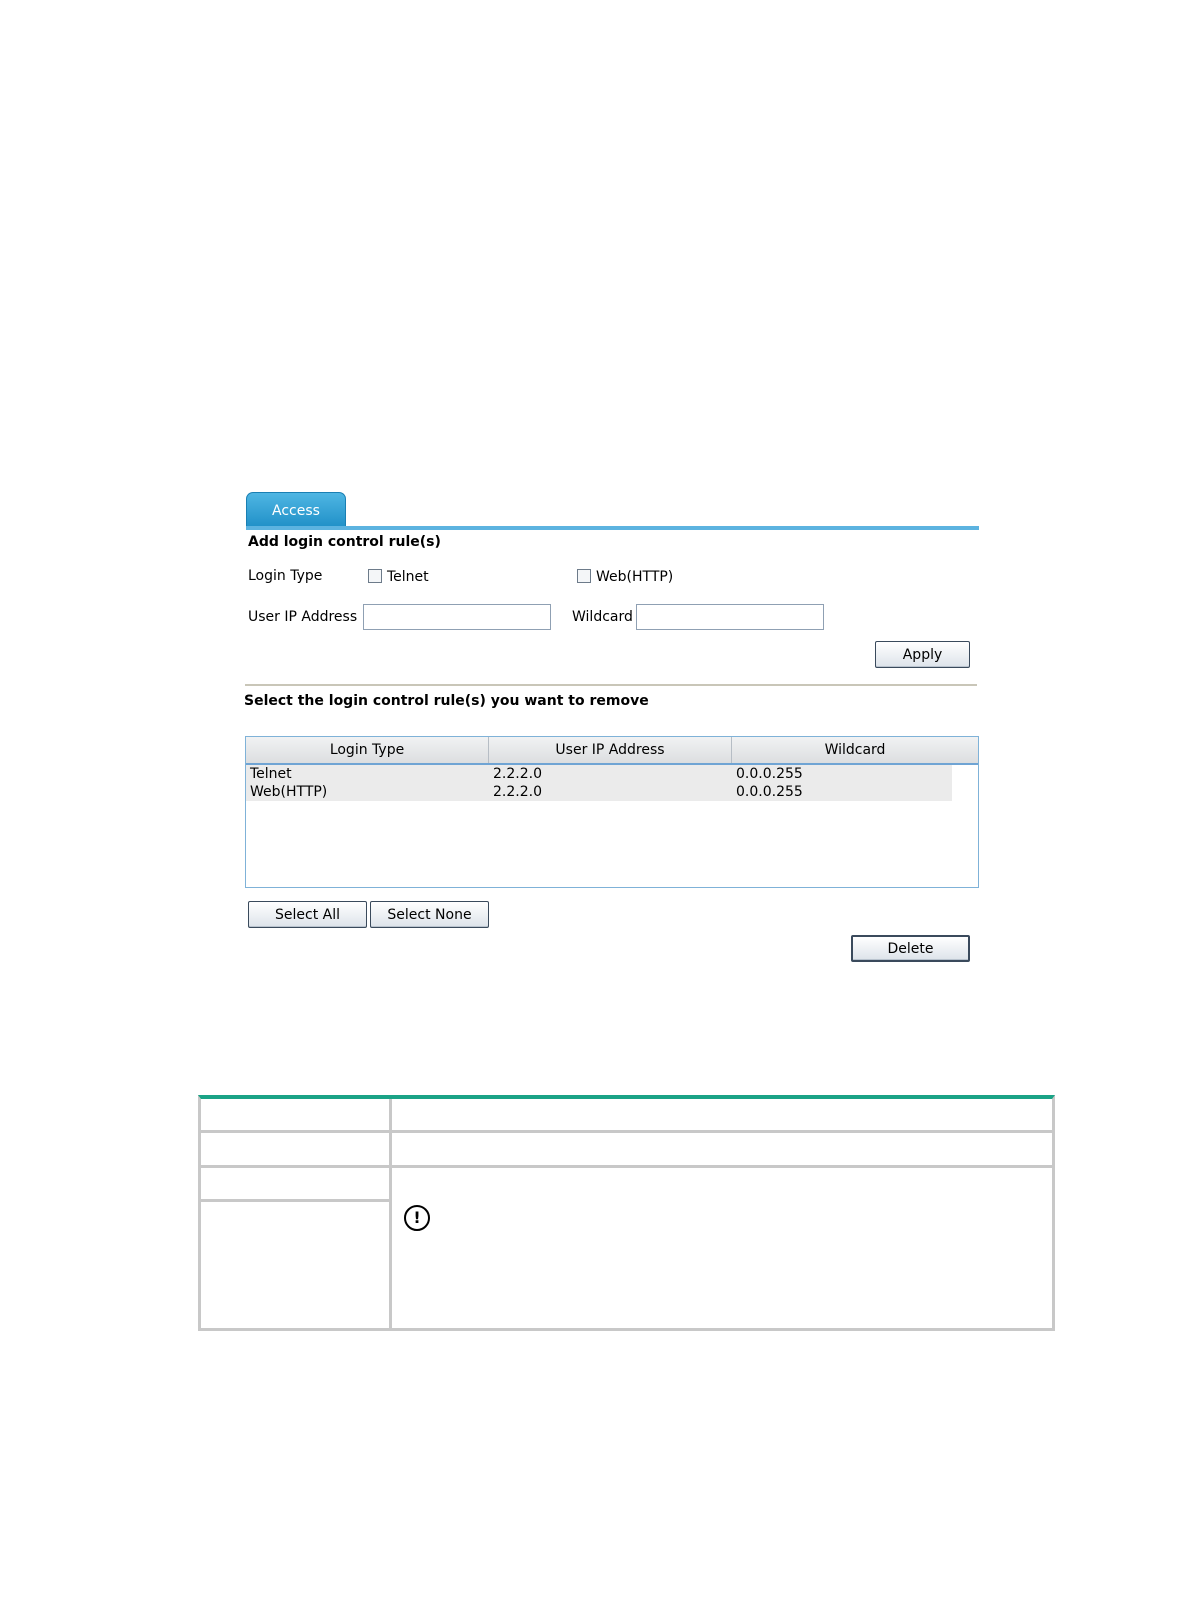 This screenshot has width=1190, height=1616. I want to click on tab-underline, so click(612, 528).